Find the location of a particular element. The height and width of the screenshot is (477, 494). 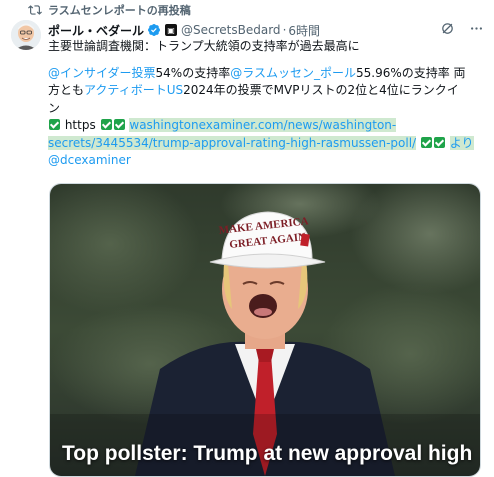

repost-indicator: ラスムセンレポートの再投稿 is located at coordinates (109, 10).